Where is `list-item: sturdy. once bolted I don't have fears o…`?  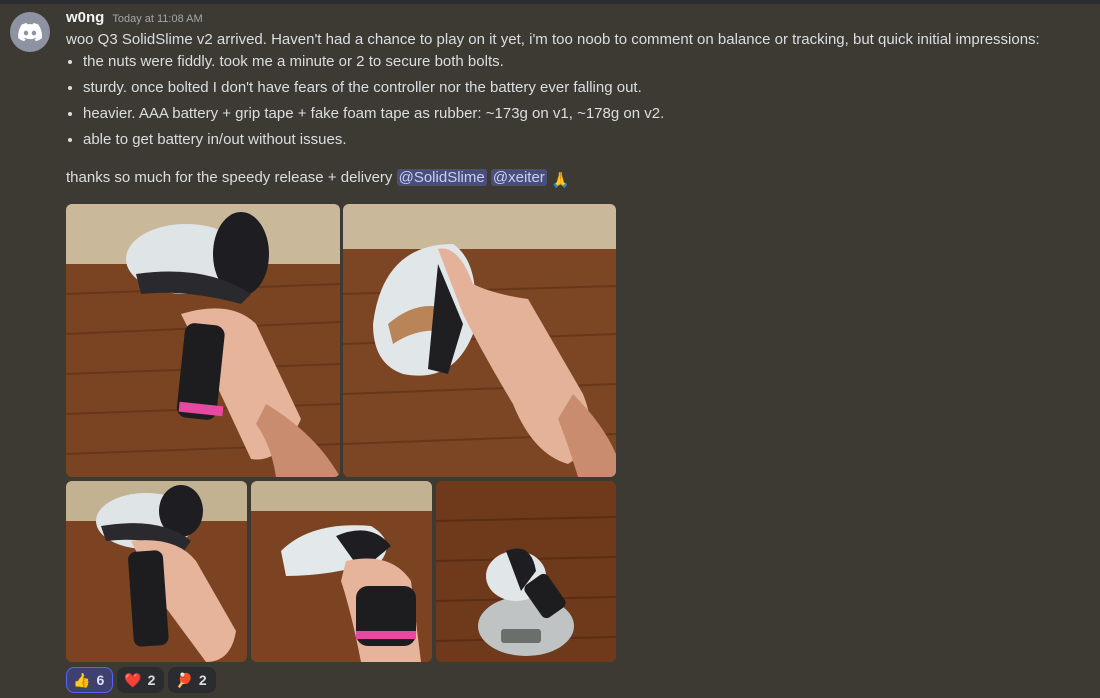
list-item: sturdy. once bolted I don't have fears o… is located at coordinates (584, 88).